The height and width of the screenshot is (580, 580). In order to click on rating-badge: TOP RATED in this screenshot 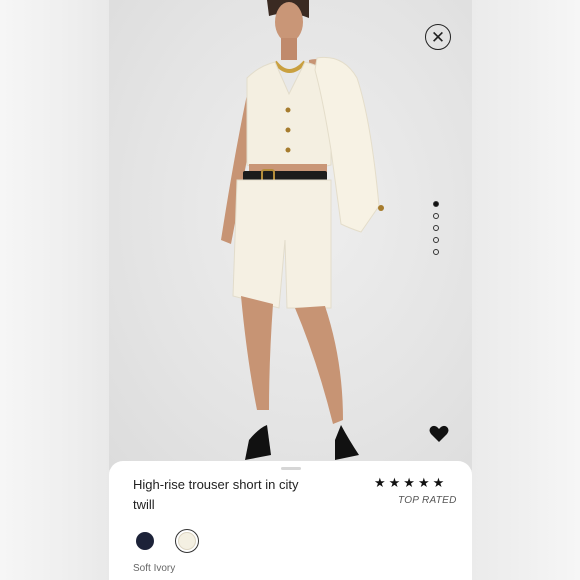, I will do `click(427, 500)`.